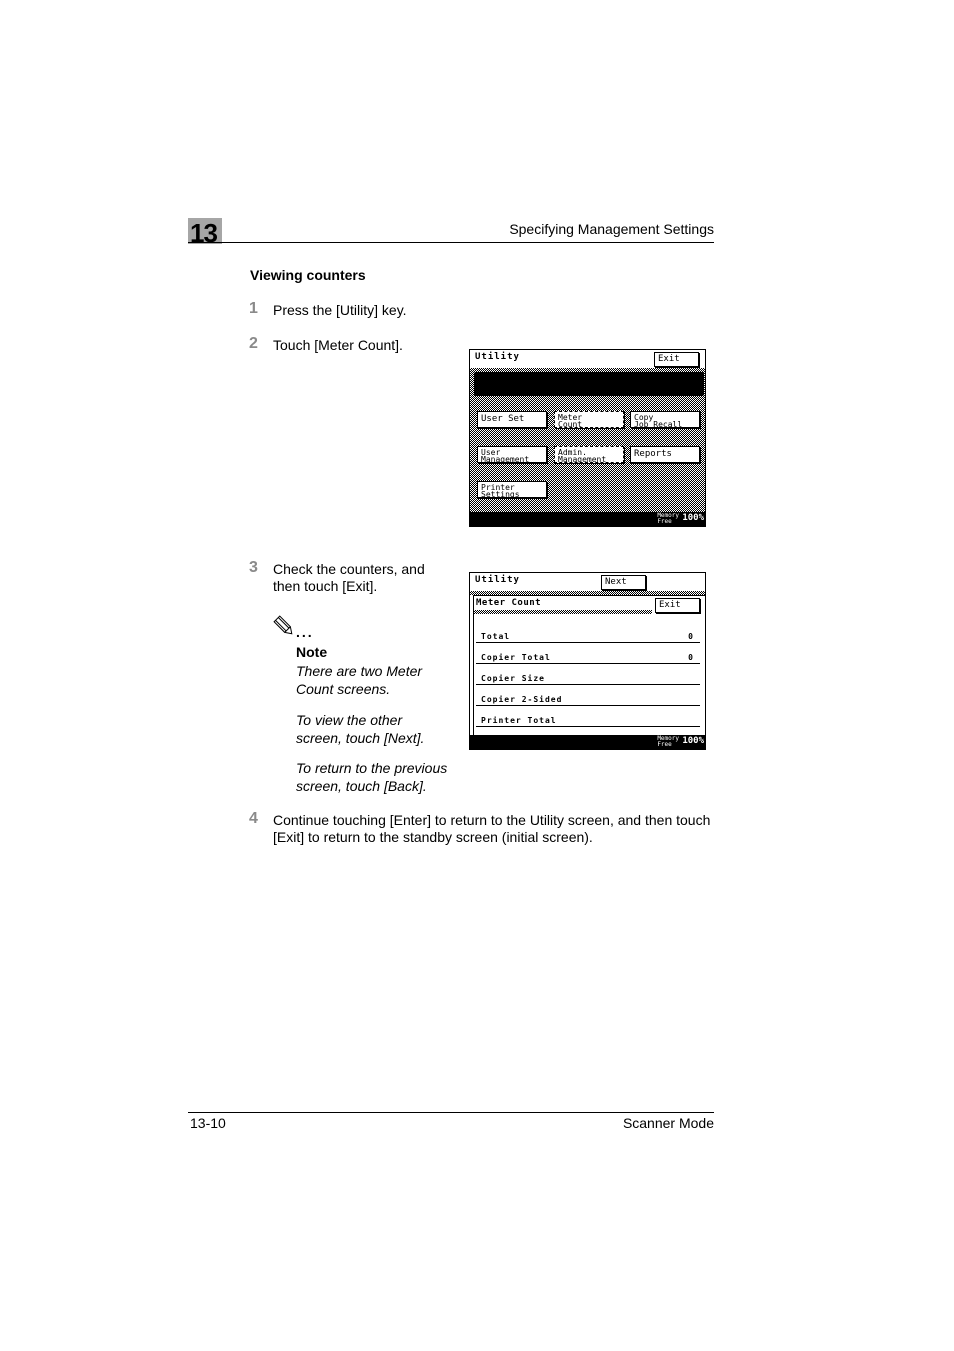 This screenshot has height=1351, width=954. What do you see at coordinates (500, 494) in the screenshot?
I see `button-label-line2: Settings` at bounding box center [500, 494].